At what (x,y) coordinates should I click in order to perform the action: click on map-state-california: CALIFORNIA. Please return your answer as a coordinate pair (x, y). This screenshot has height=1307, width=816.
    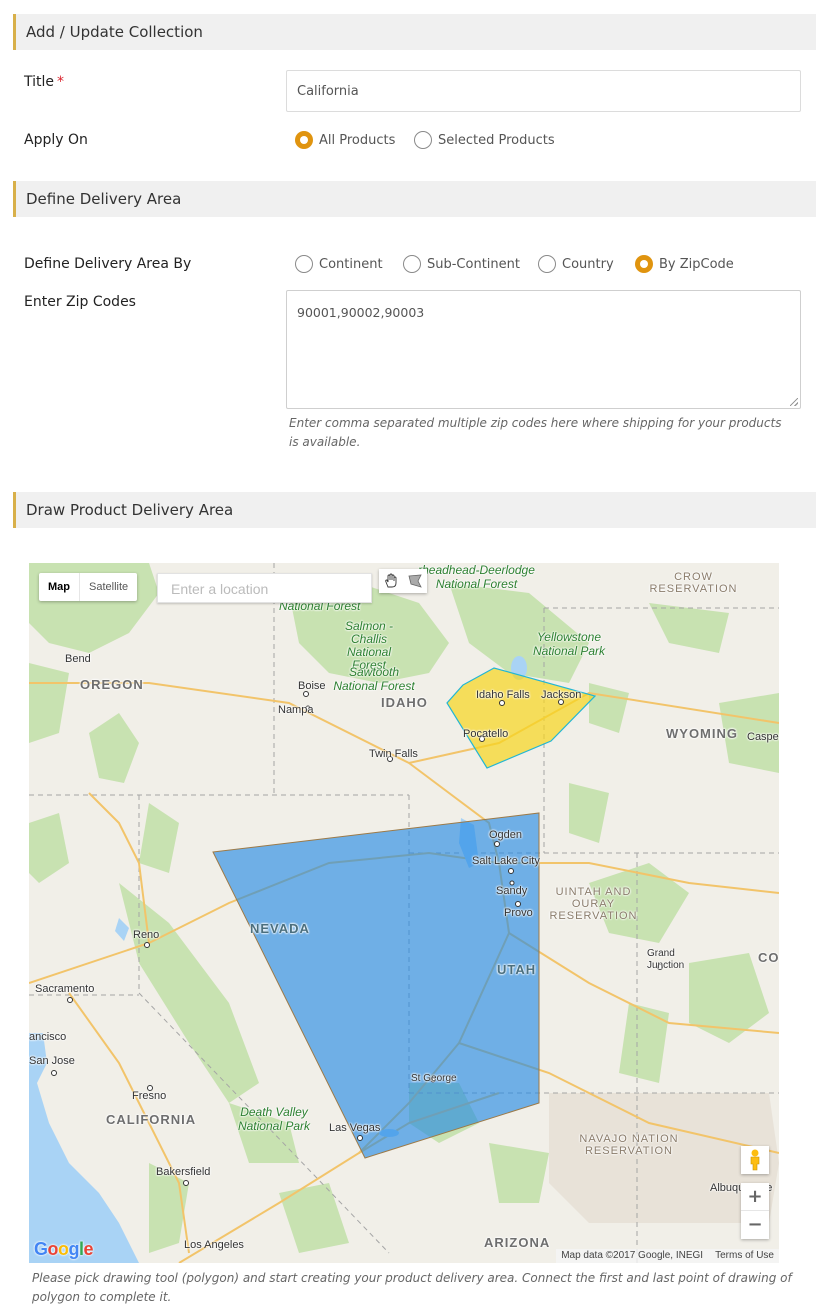
    Looking at the image, I should click on (151, 1119).